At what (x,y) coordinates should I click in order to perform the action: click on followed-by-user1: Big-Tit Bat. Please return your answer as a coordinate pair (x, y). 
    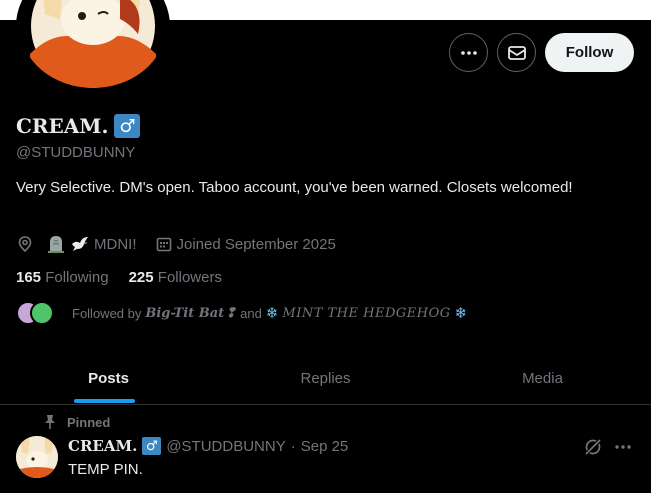
    Looking at the image, I should click on (185, 313).